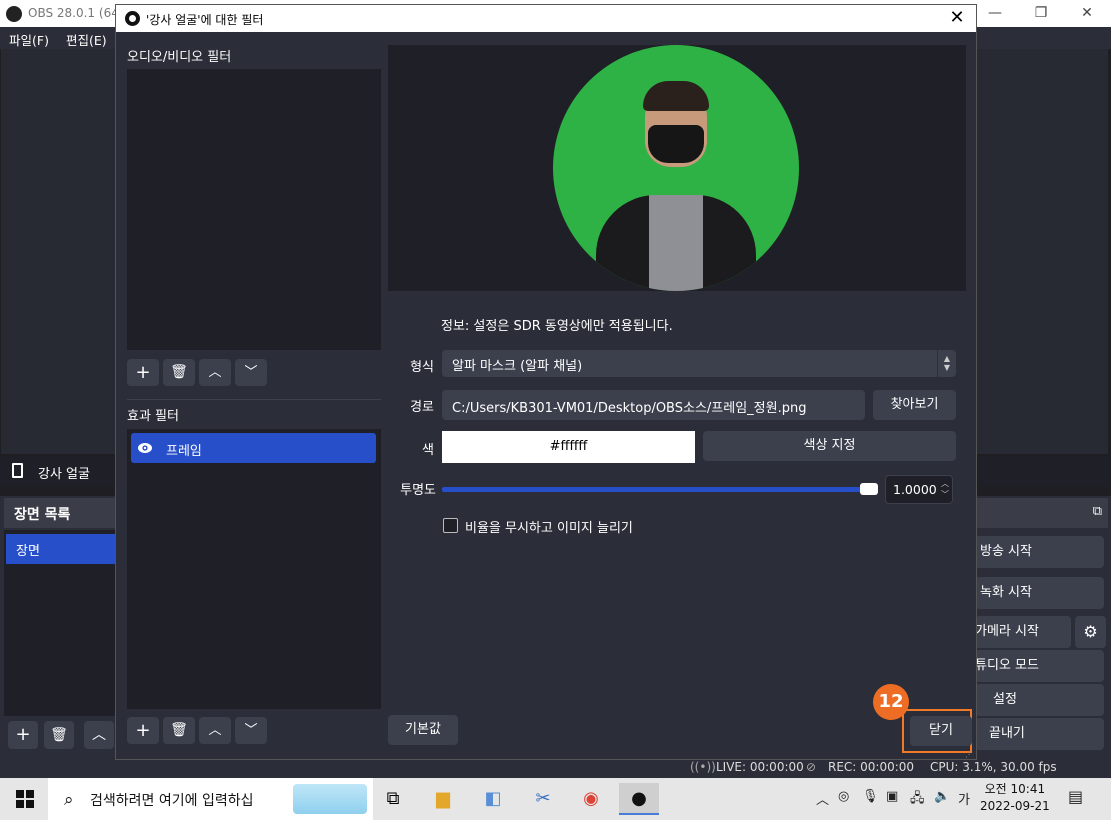  I want to click on effect-filters-label: 효과 필터, so click(153, 416).